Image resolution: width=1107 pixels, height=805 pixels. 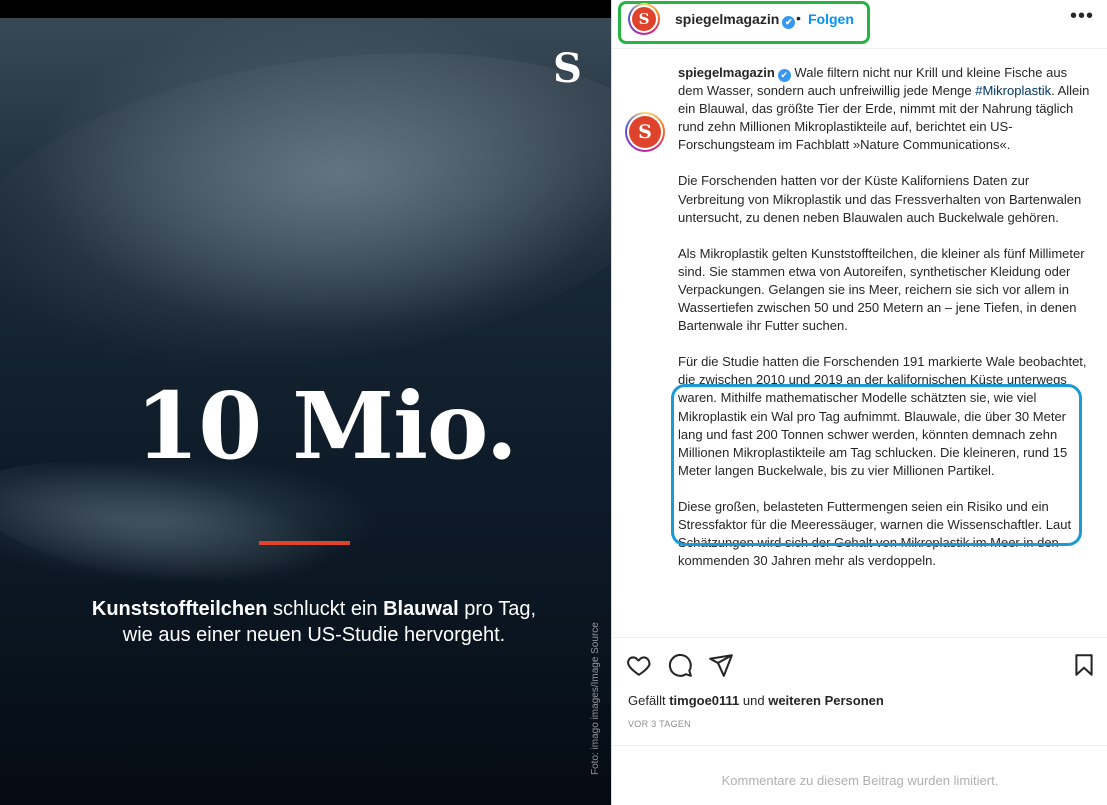 What do you see at coordinates (876, 465) in the screenshot?
I see `paragraph-highlight-box` at bounding box center [876, 465].